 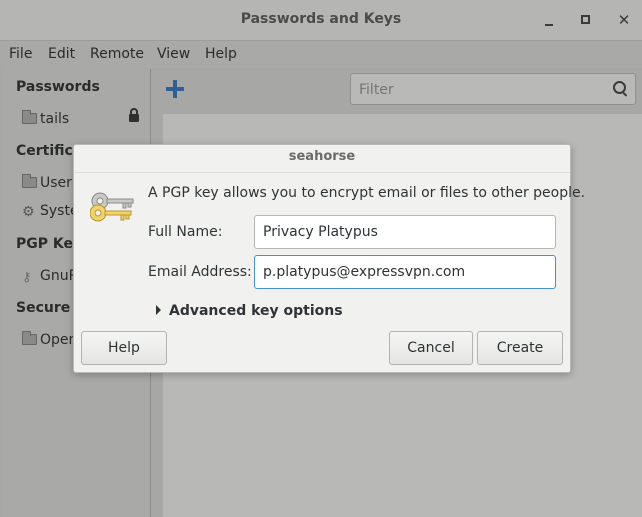 What do you see at coordinates (28, 212) in the screenshot?
I see `gear-icon: ⚙` at bounding box center [28, 212].